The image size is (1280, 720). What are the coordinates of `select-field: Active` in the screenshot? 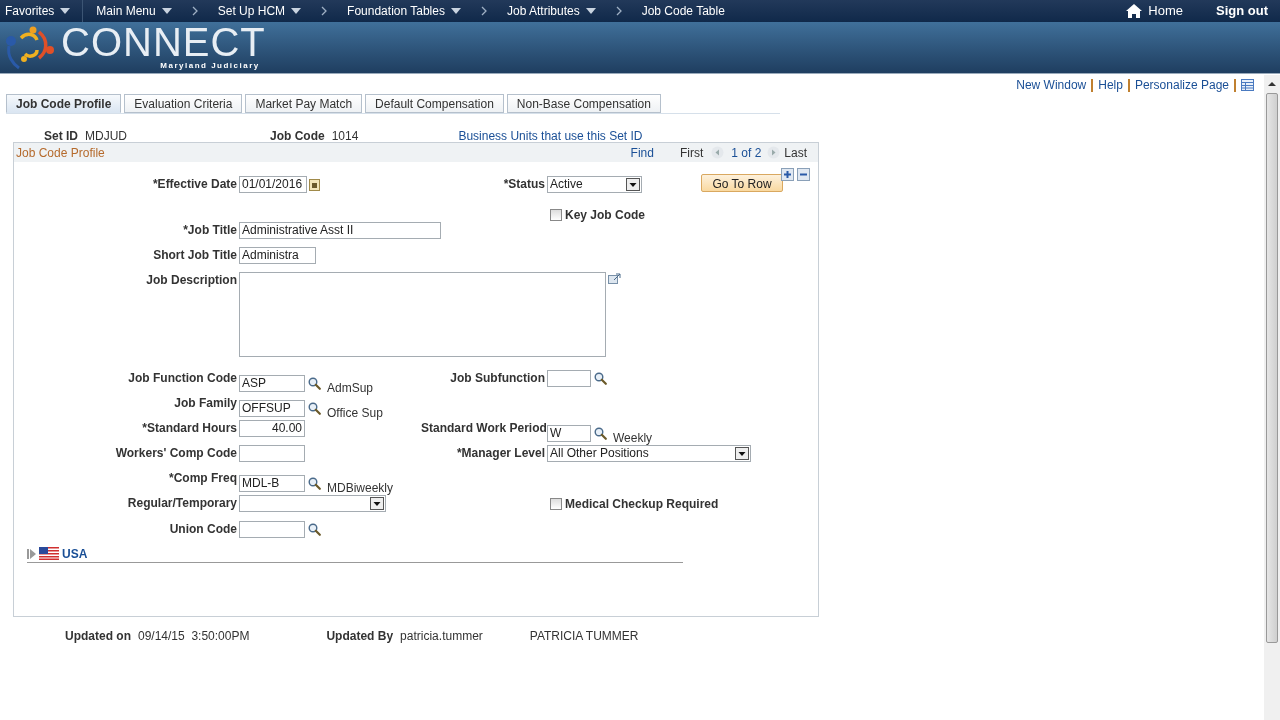 It's located at (594, 184).